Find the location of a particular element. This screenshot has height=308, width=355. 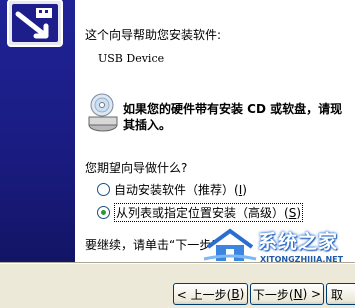

option-auto-install: 自动安装软件（推荐）(I) is located at coordinates (172, 189).